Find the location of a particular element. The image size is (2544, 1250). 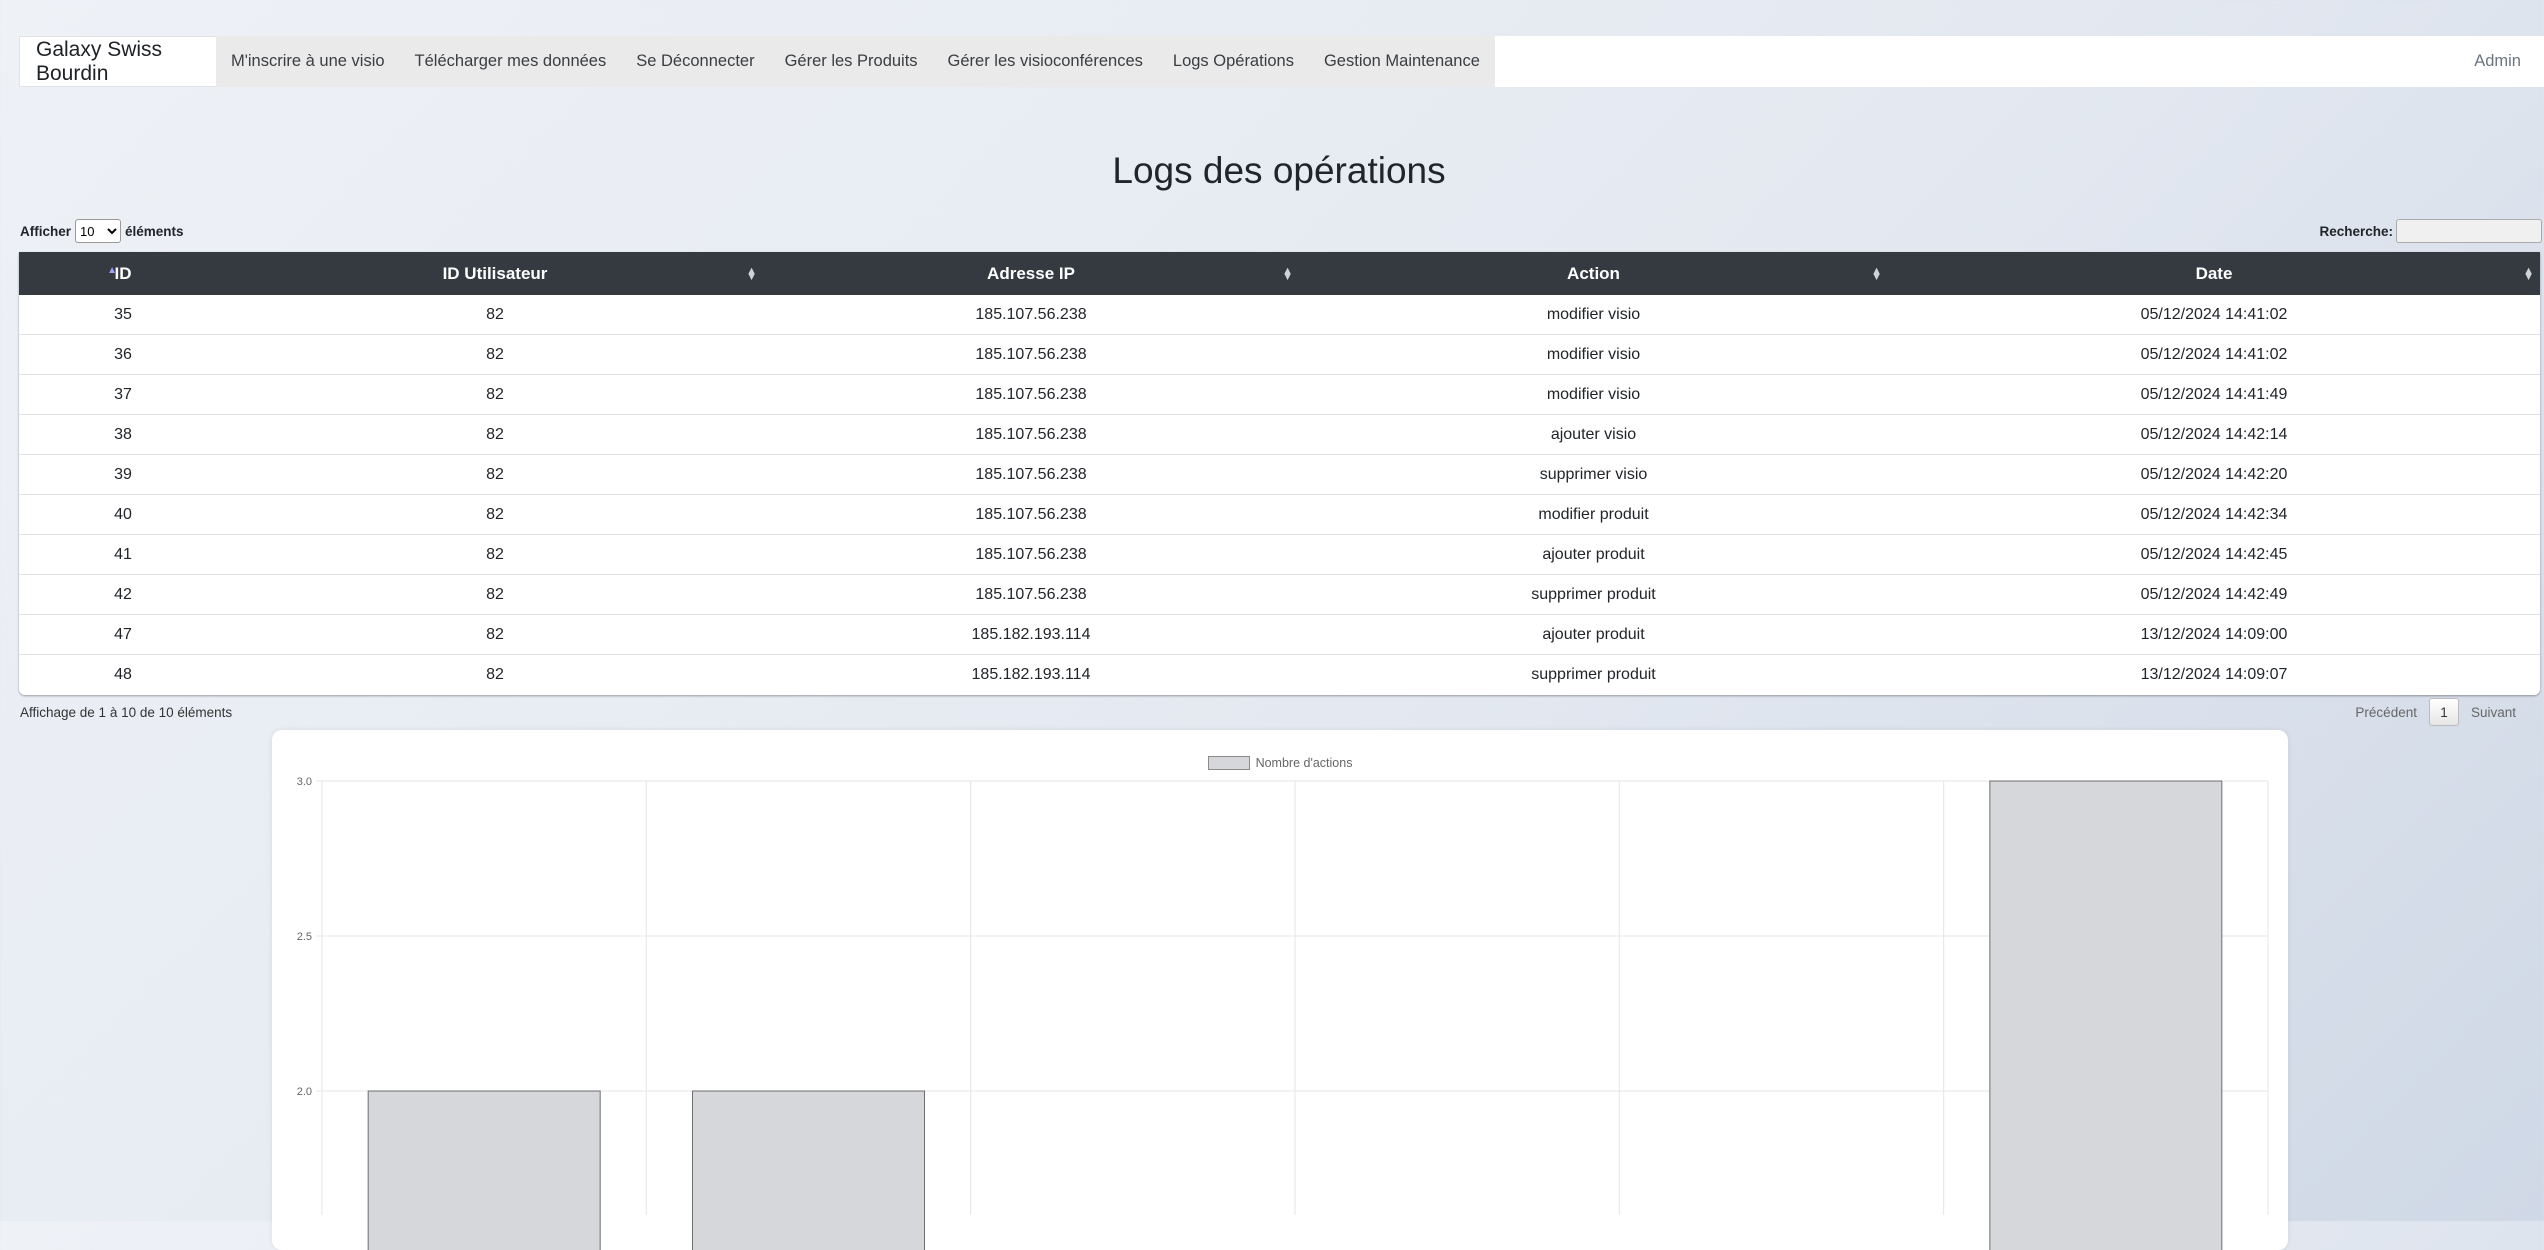

cell-date: 13/12/2024 14:09:00 is located at coordinates (2214, 634).